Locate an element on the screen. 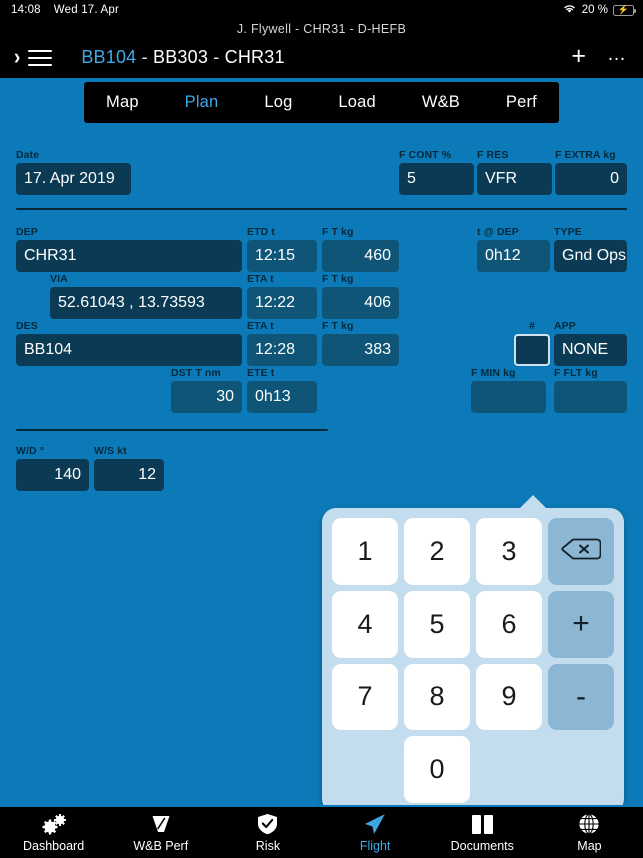 The width and height of the screenshot is (643, 858). field-des: DES BB104 is located at coordinates (129, 343).